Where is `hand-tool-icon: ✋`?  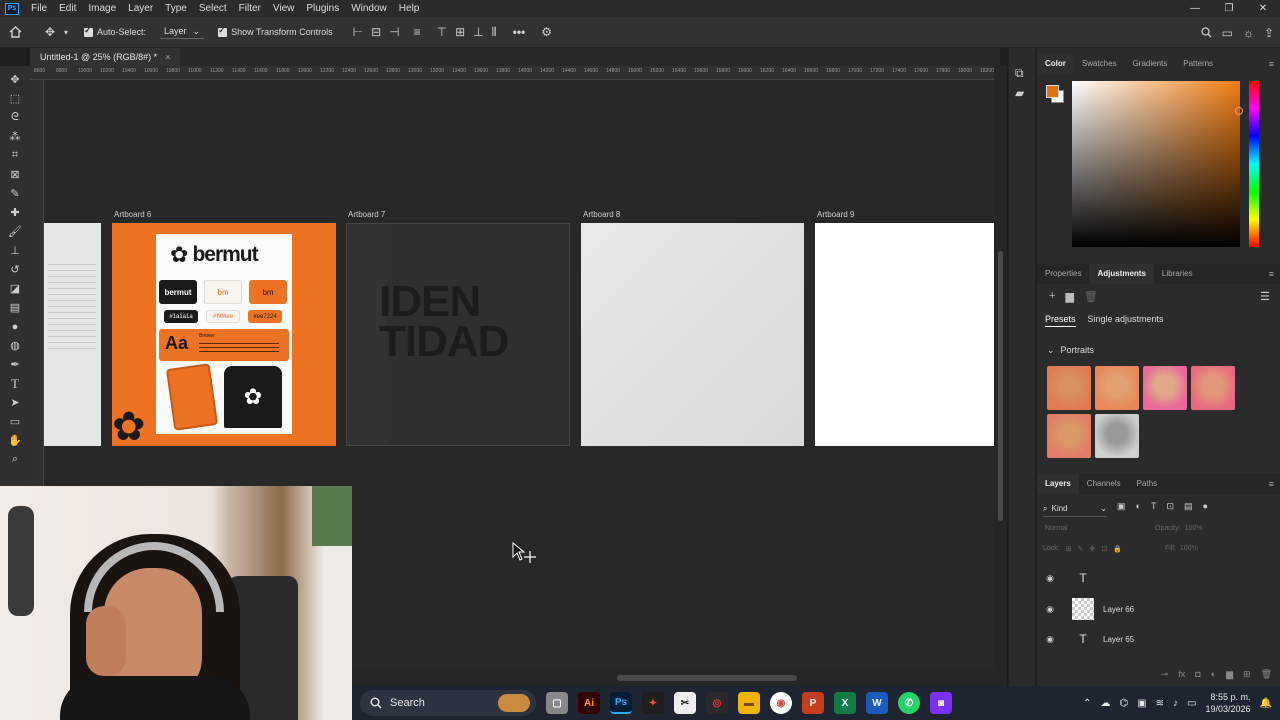
hand-tool-icon: ✋ is located at coordinates (15, 440).